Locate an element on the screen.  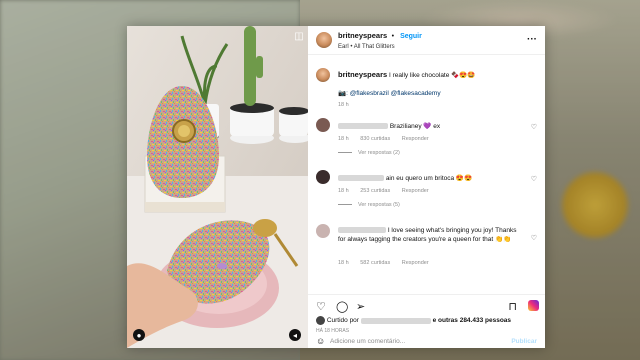
action-bar: ♡ ◯ ➢ ⊓ is located at coordinates (426, 305).